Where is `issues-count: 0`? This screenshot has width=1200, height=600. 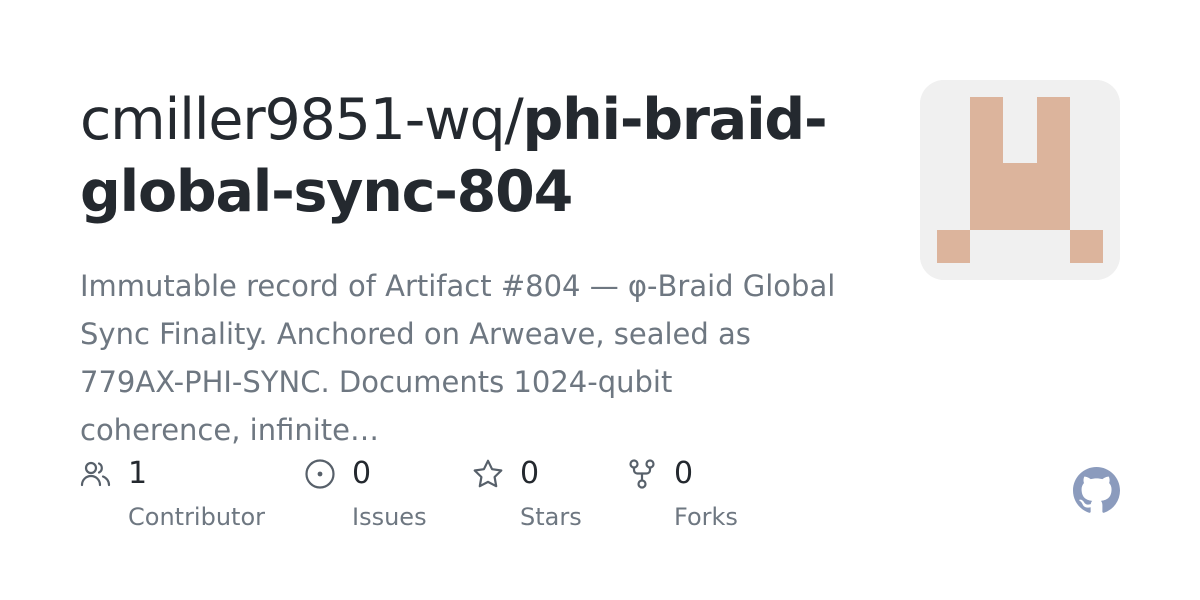 issues-count: 0 is located at coordinates (362, 473).